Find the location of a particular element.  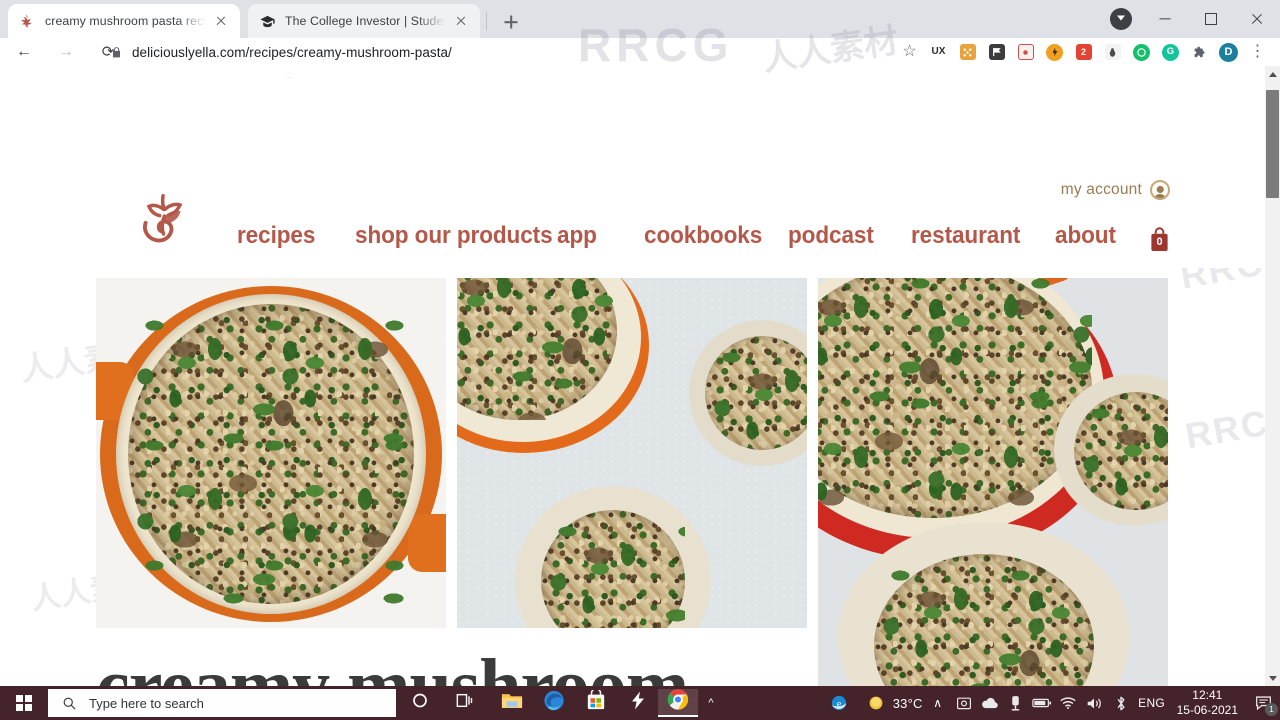

grammarly-extension: G is located at coordinates (1170, 52).